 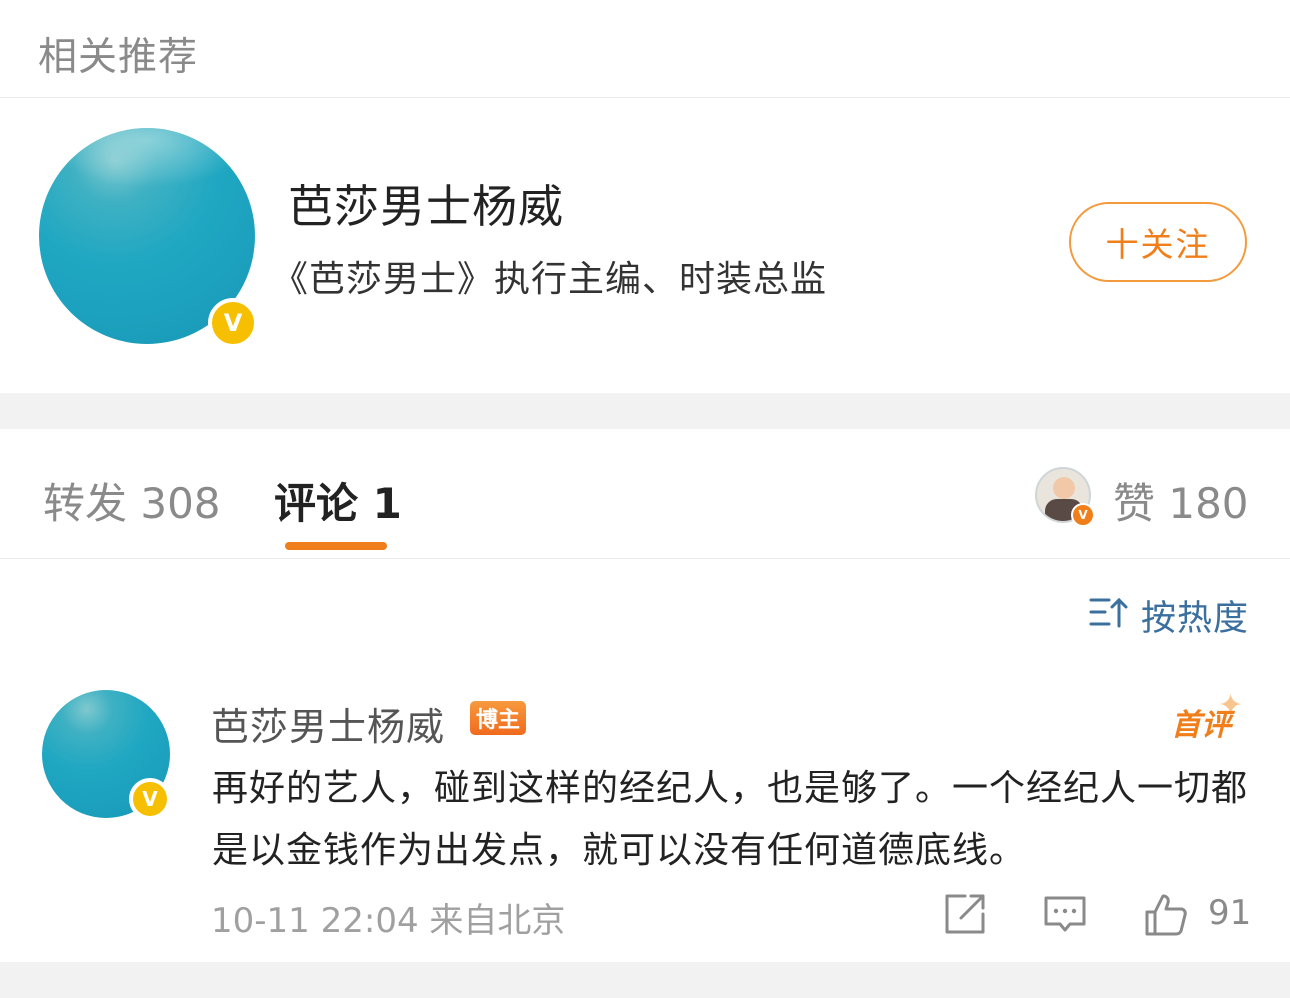 I want to click on author-tag-badge: 博主, so click(x=498, y=718).